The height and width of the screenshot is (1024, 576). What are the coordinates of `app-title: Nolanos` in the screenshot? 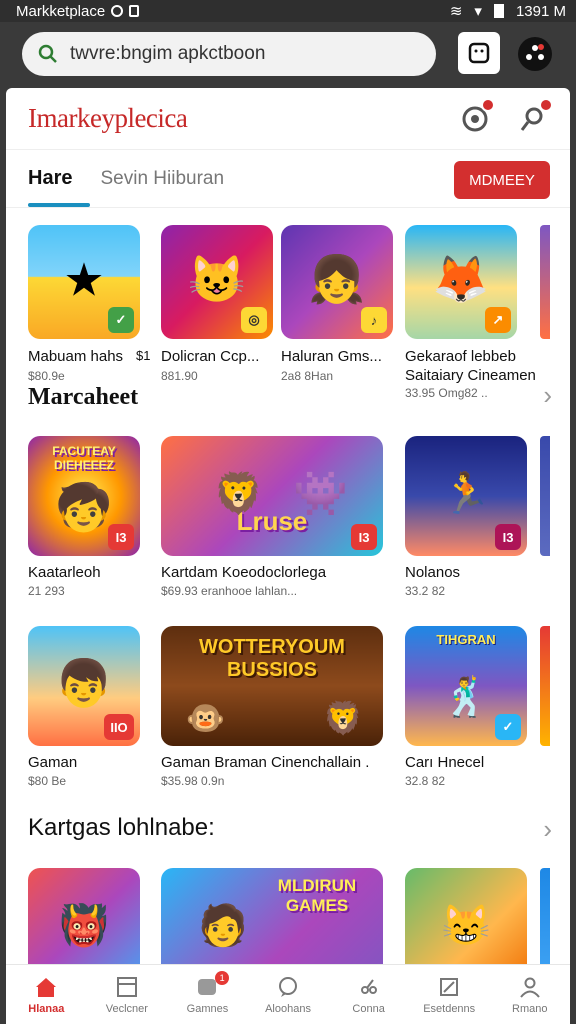 It's located at (433, 572).